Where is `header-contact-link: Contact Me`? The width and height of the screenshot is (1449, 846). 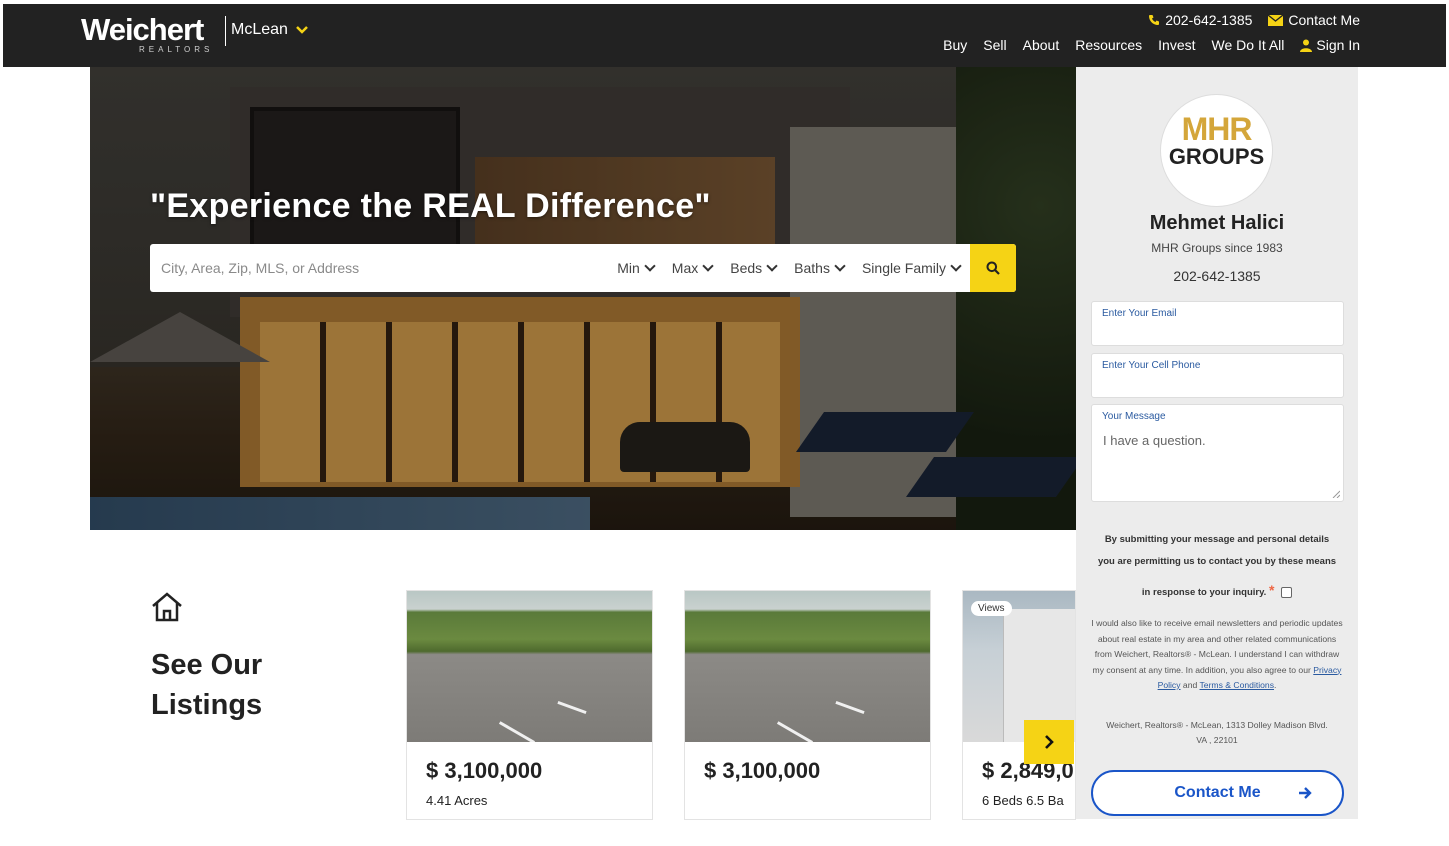 header-contact-link: Contact Me is located at coordinates (1314, 20).